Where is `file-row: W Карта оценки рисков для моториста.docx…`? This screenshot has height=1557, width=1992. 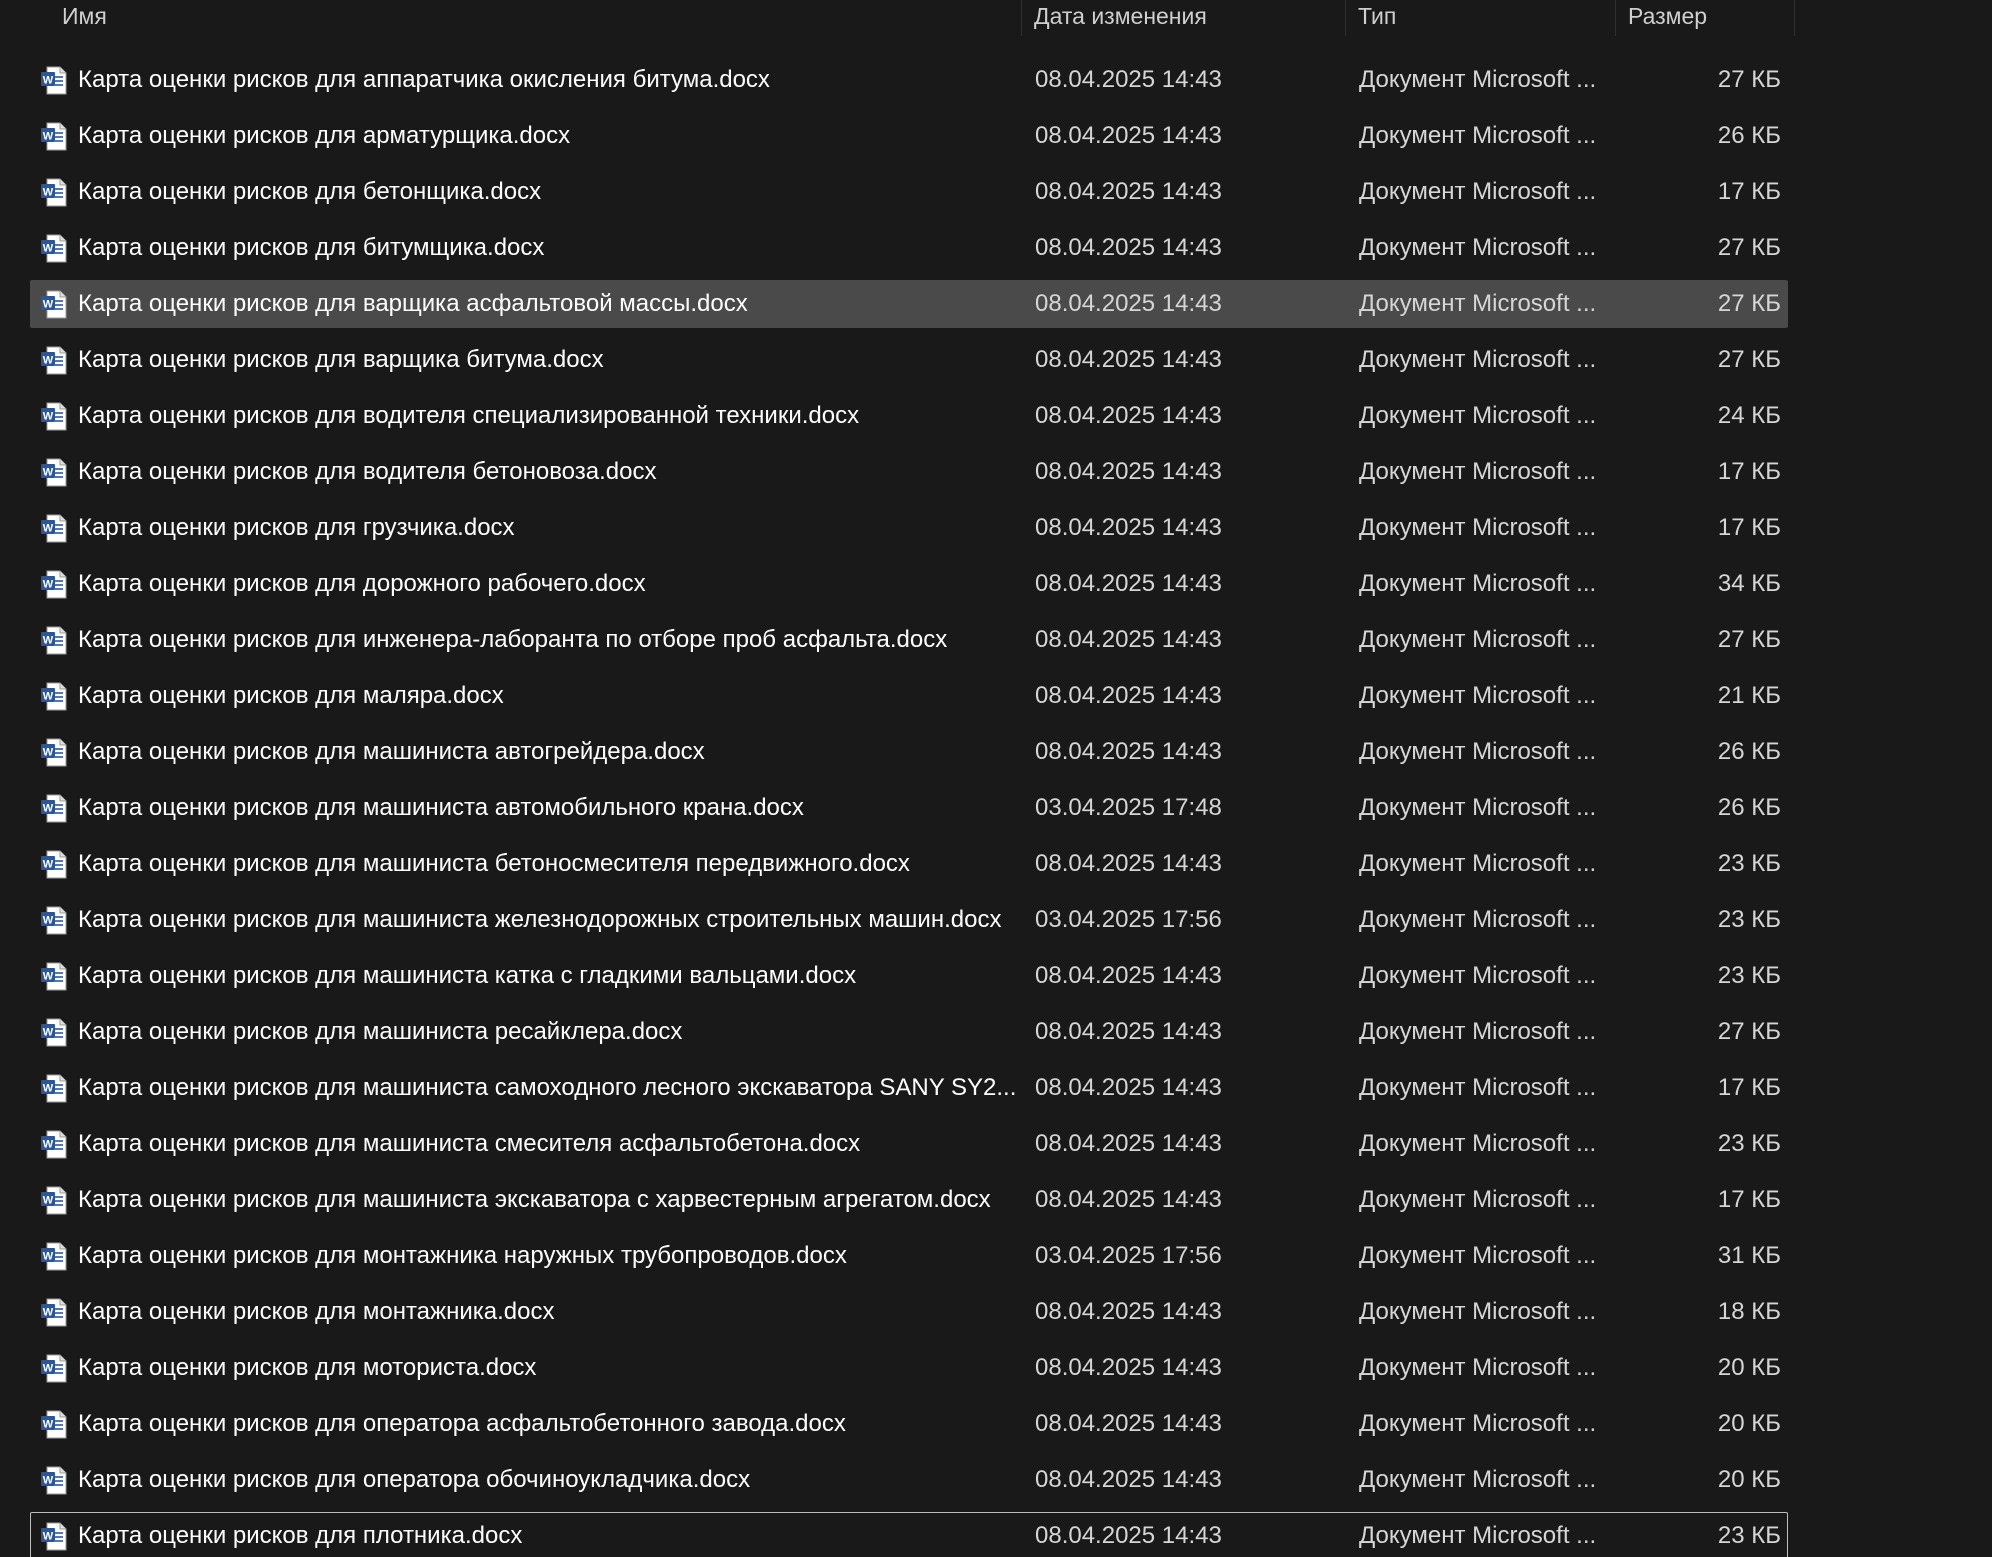
file-row: W Карта оценки рисков для моториста.docx… is located at coordinates (909, 1368).